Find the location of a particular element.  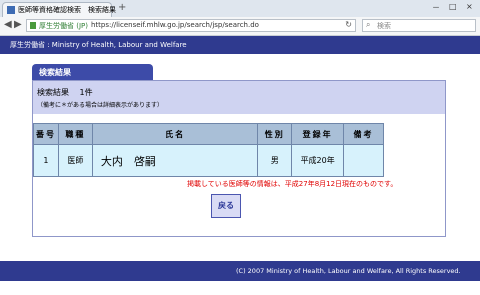

new-tab-button: + is located at coordinates (122, 7).